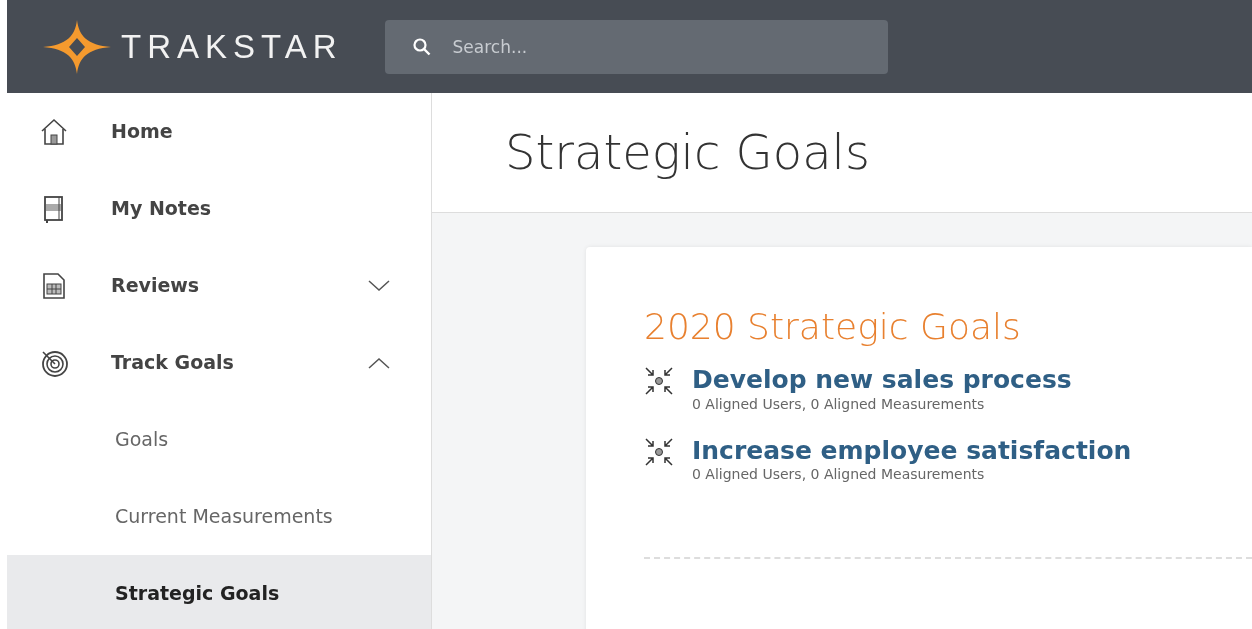  What do you see at coordinates (379, 285) in the screenshot?
I see `chevron-down-icon` at bounding box center [379, 285].